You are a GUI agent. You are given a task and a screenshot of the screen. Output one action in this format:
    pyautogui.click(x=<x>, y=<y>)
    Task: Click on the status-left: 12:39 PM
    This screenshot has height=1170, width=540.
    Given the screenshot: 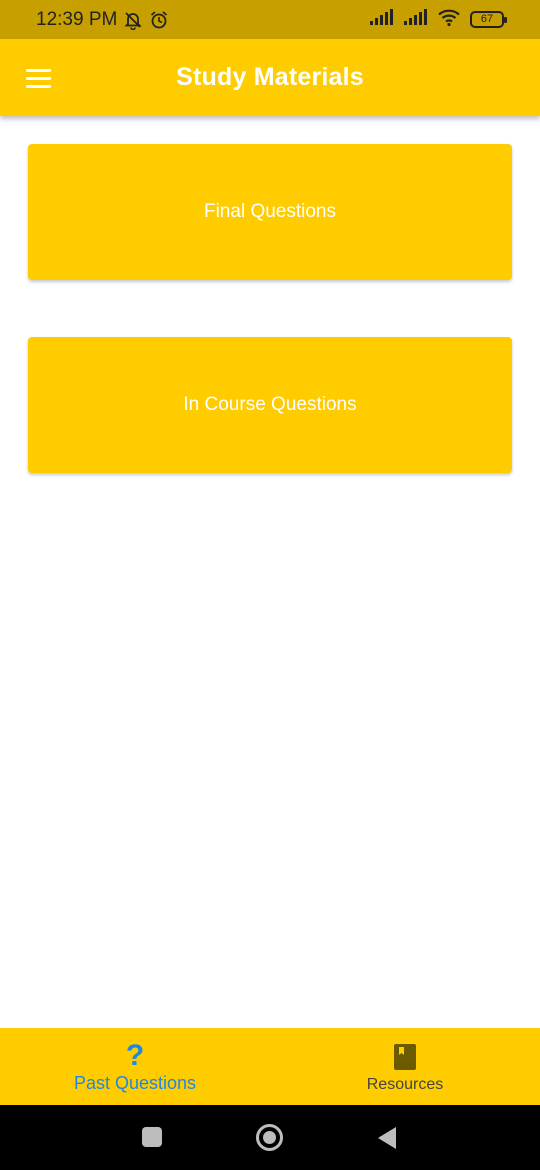 What is the action you would take?
    pyautogui.click(x=102, y=20)
    